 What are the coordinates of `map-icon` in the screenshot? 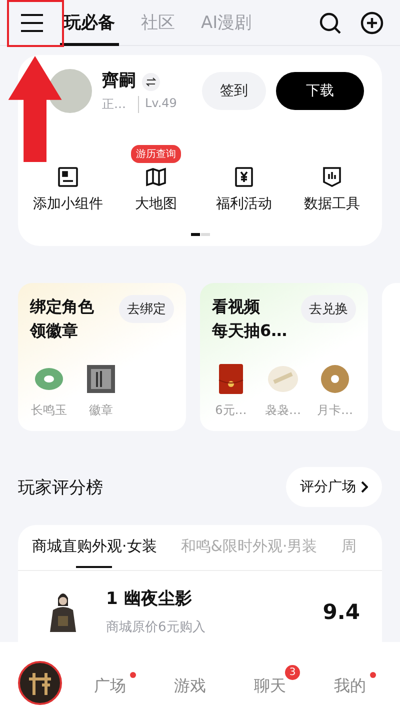 It's located at (156, 177).